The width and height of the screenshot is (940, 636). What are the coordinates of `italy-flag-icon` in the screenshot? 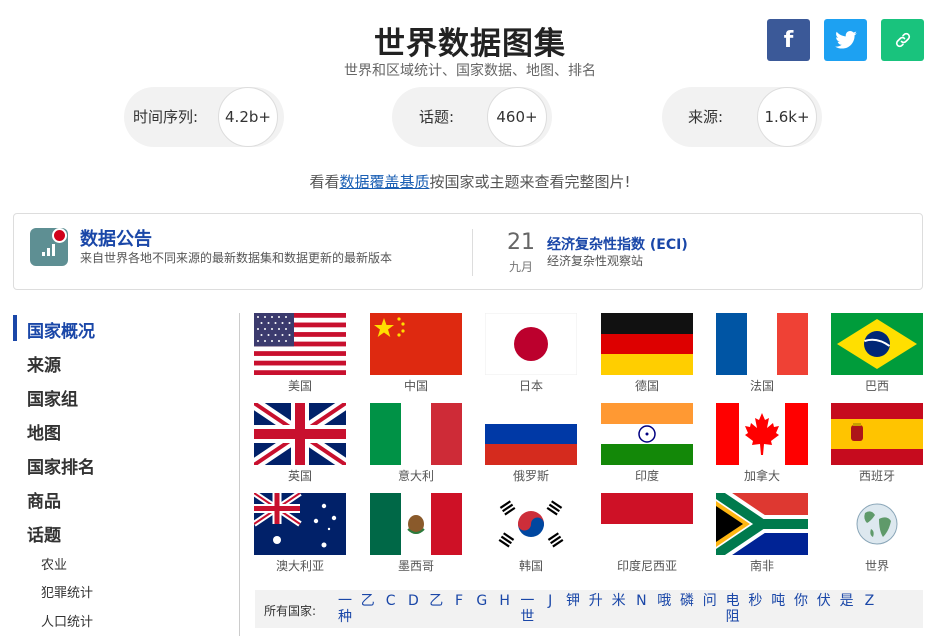 It's located at (416, 434).